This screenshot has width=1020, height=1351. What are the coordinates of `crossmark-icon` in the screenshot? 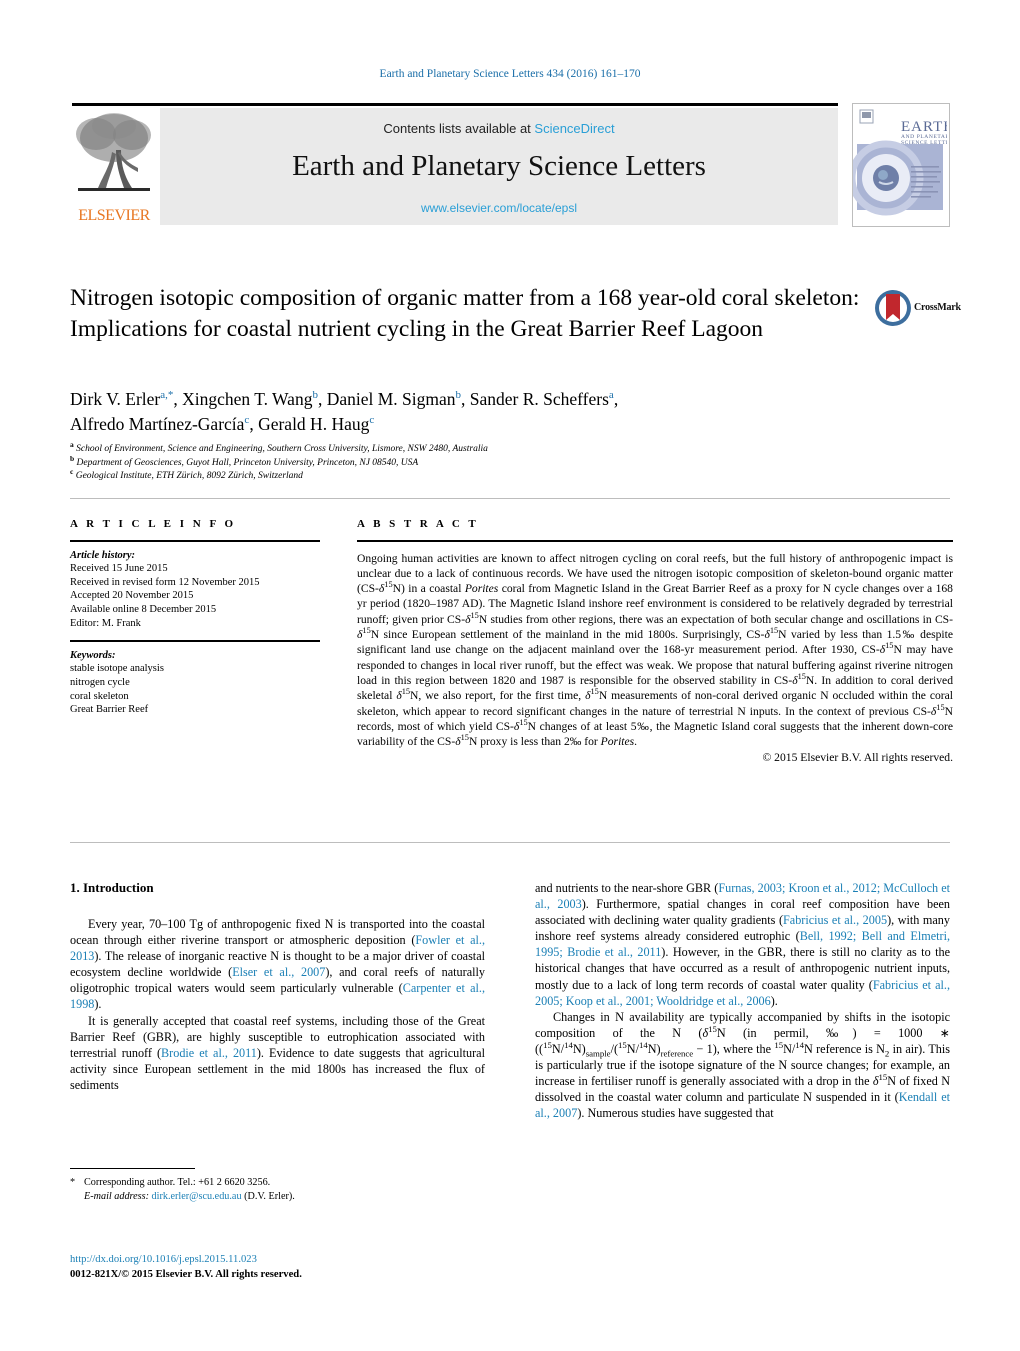 It's located at (893, 308).